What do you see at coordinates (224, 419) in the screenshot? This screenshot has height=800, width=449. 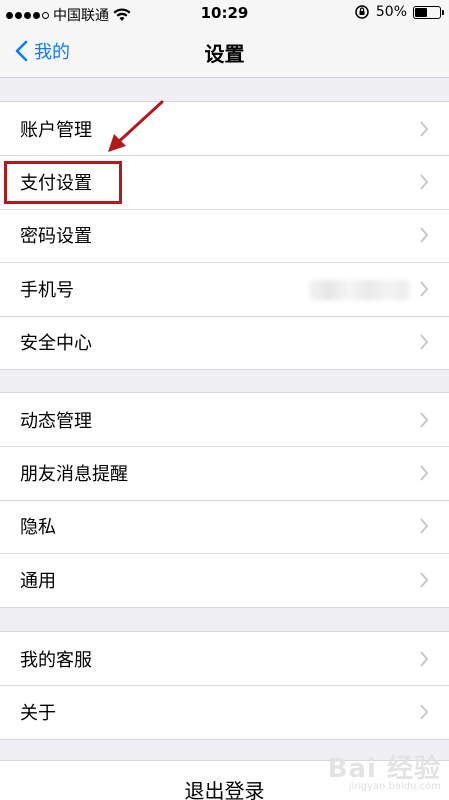 I see `settings-row-moments-management: 动态管理` at bounding box center [224, 419].